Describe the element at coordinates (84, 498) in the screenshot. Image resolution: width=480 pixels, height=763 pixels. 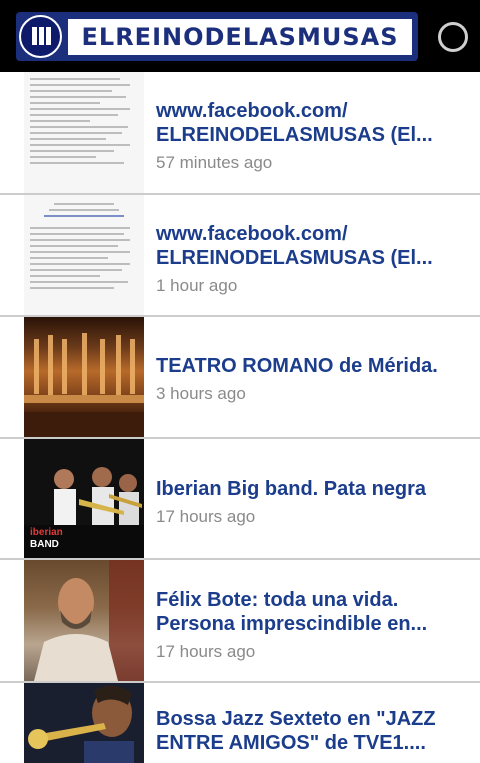
I see `big-band-photo: iberian BAND` at that location.